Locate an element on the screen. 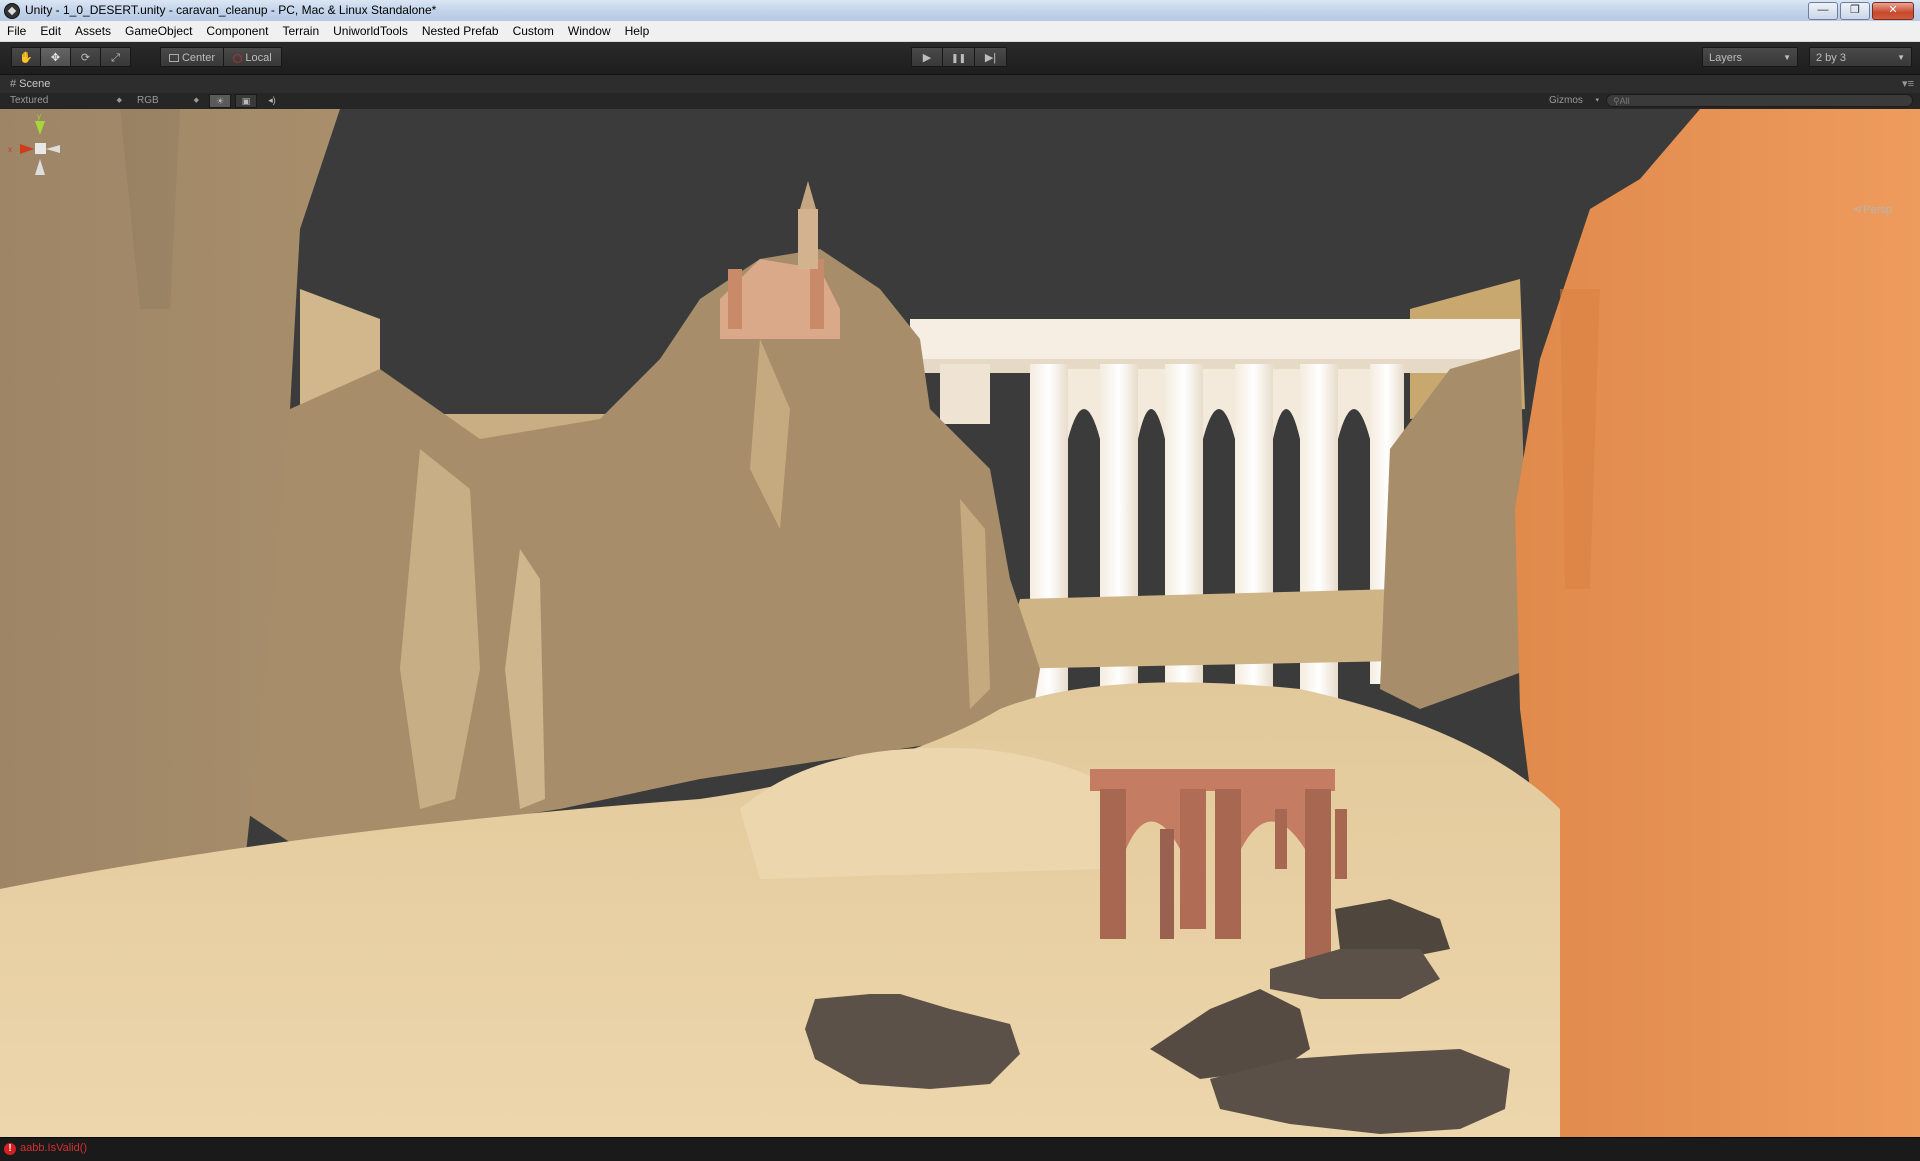 The width and height of the screenshot is (1920, 1161). hand-icon: ✋ is located at coordinates (26, 58).